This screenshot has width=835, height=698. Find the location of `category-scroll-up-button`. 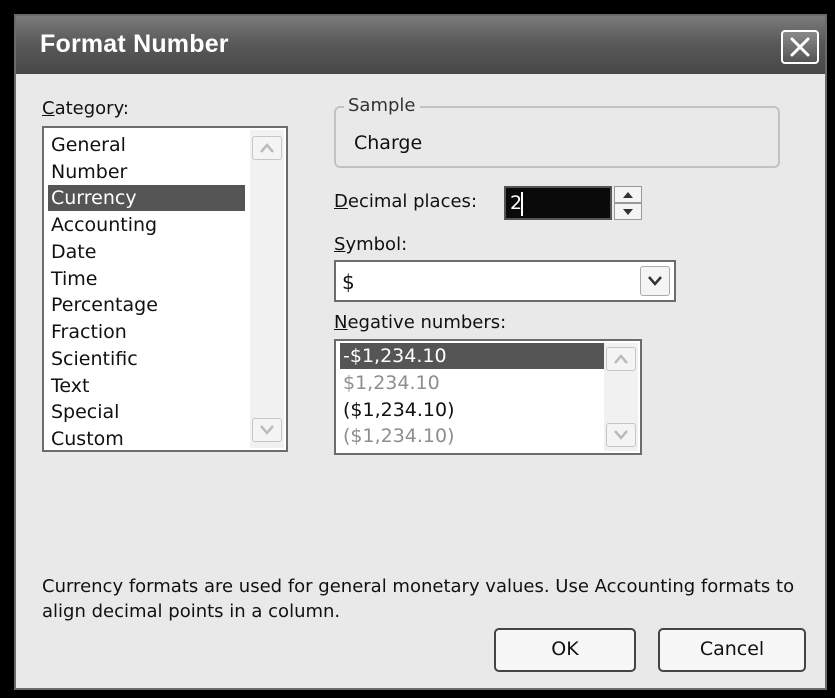

category-scroll-up-button is located at coordinates (267, 148).